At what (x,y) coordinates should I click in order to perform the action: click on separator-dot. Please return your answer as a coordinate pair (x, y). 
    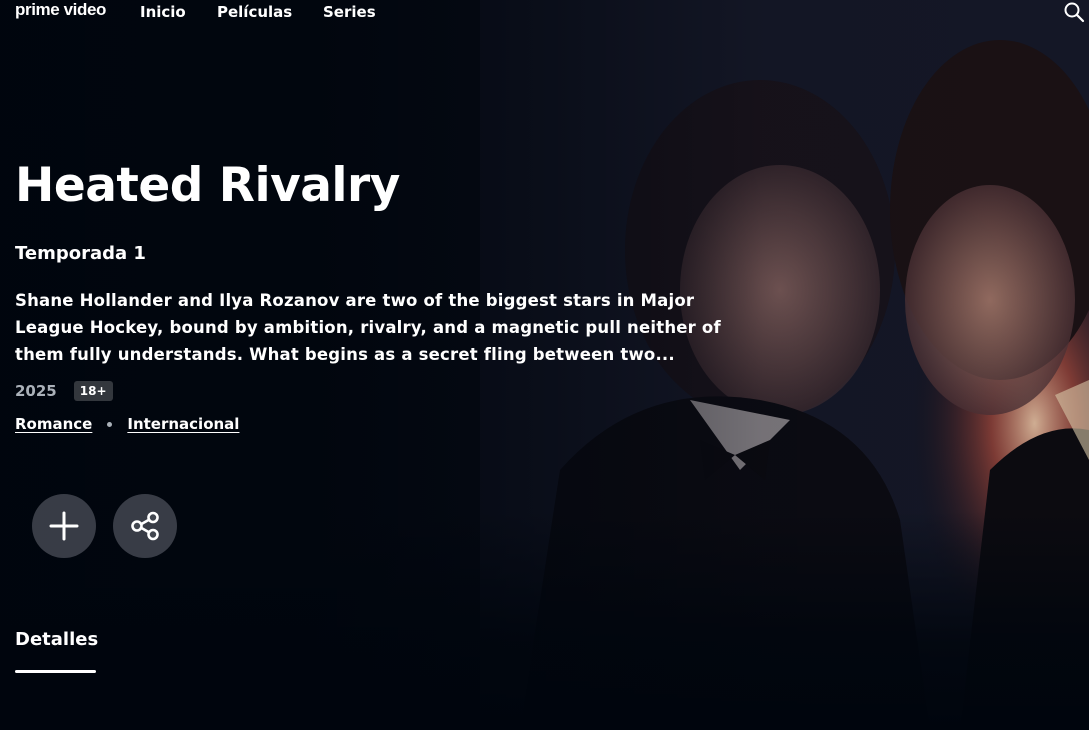
    Looking at the image, I should click on (110, 424).